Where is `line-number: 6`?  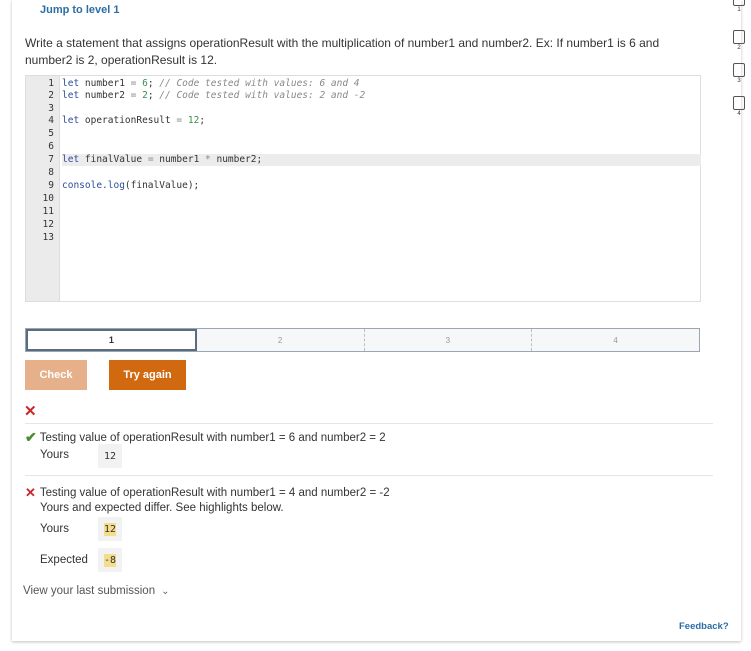 line-number: 6 is located at coordinates (51, 146).